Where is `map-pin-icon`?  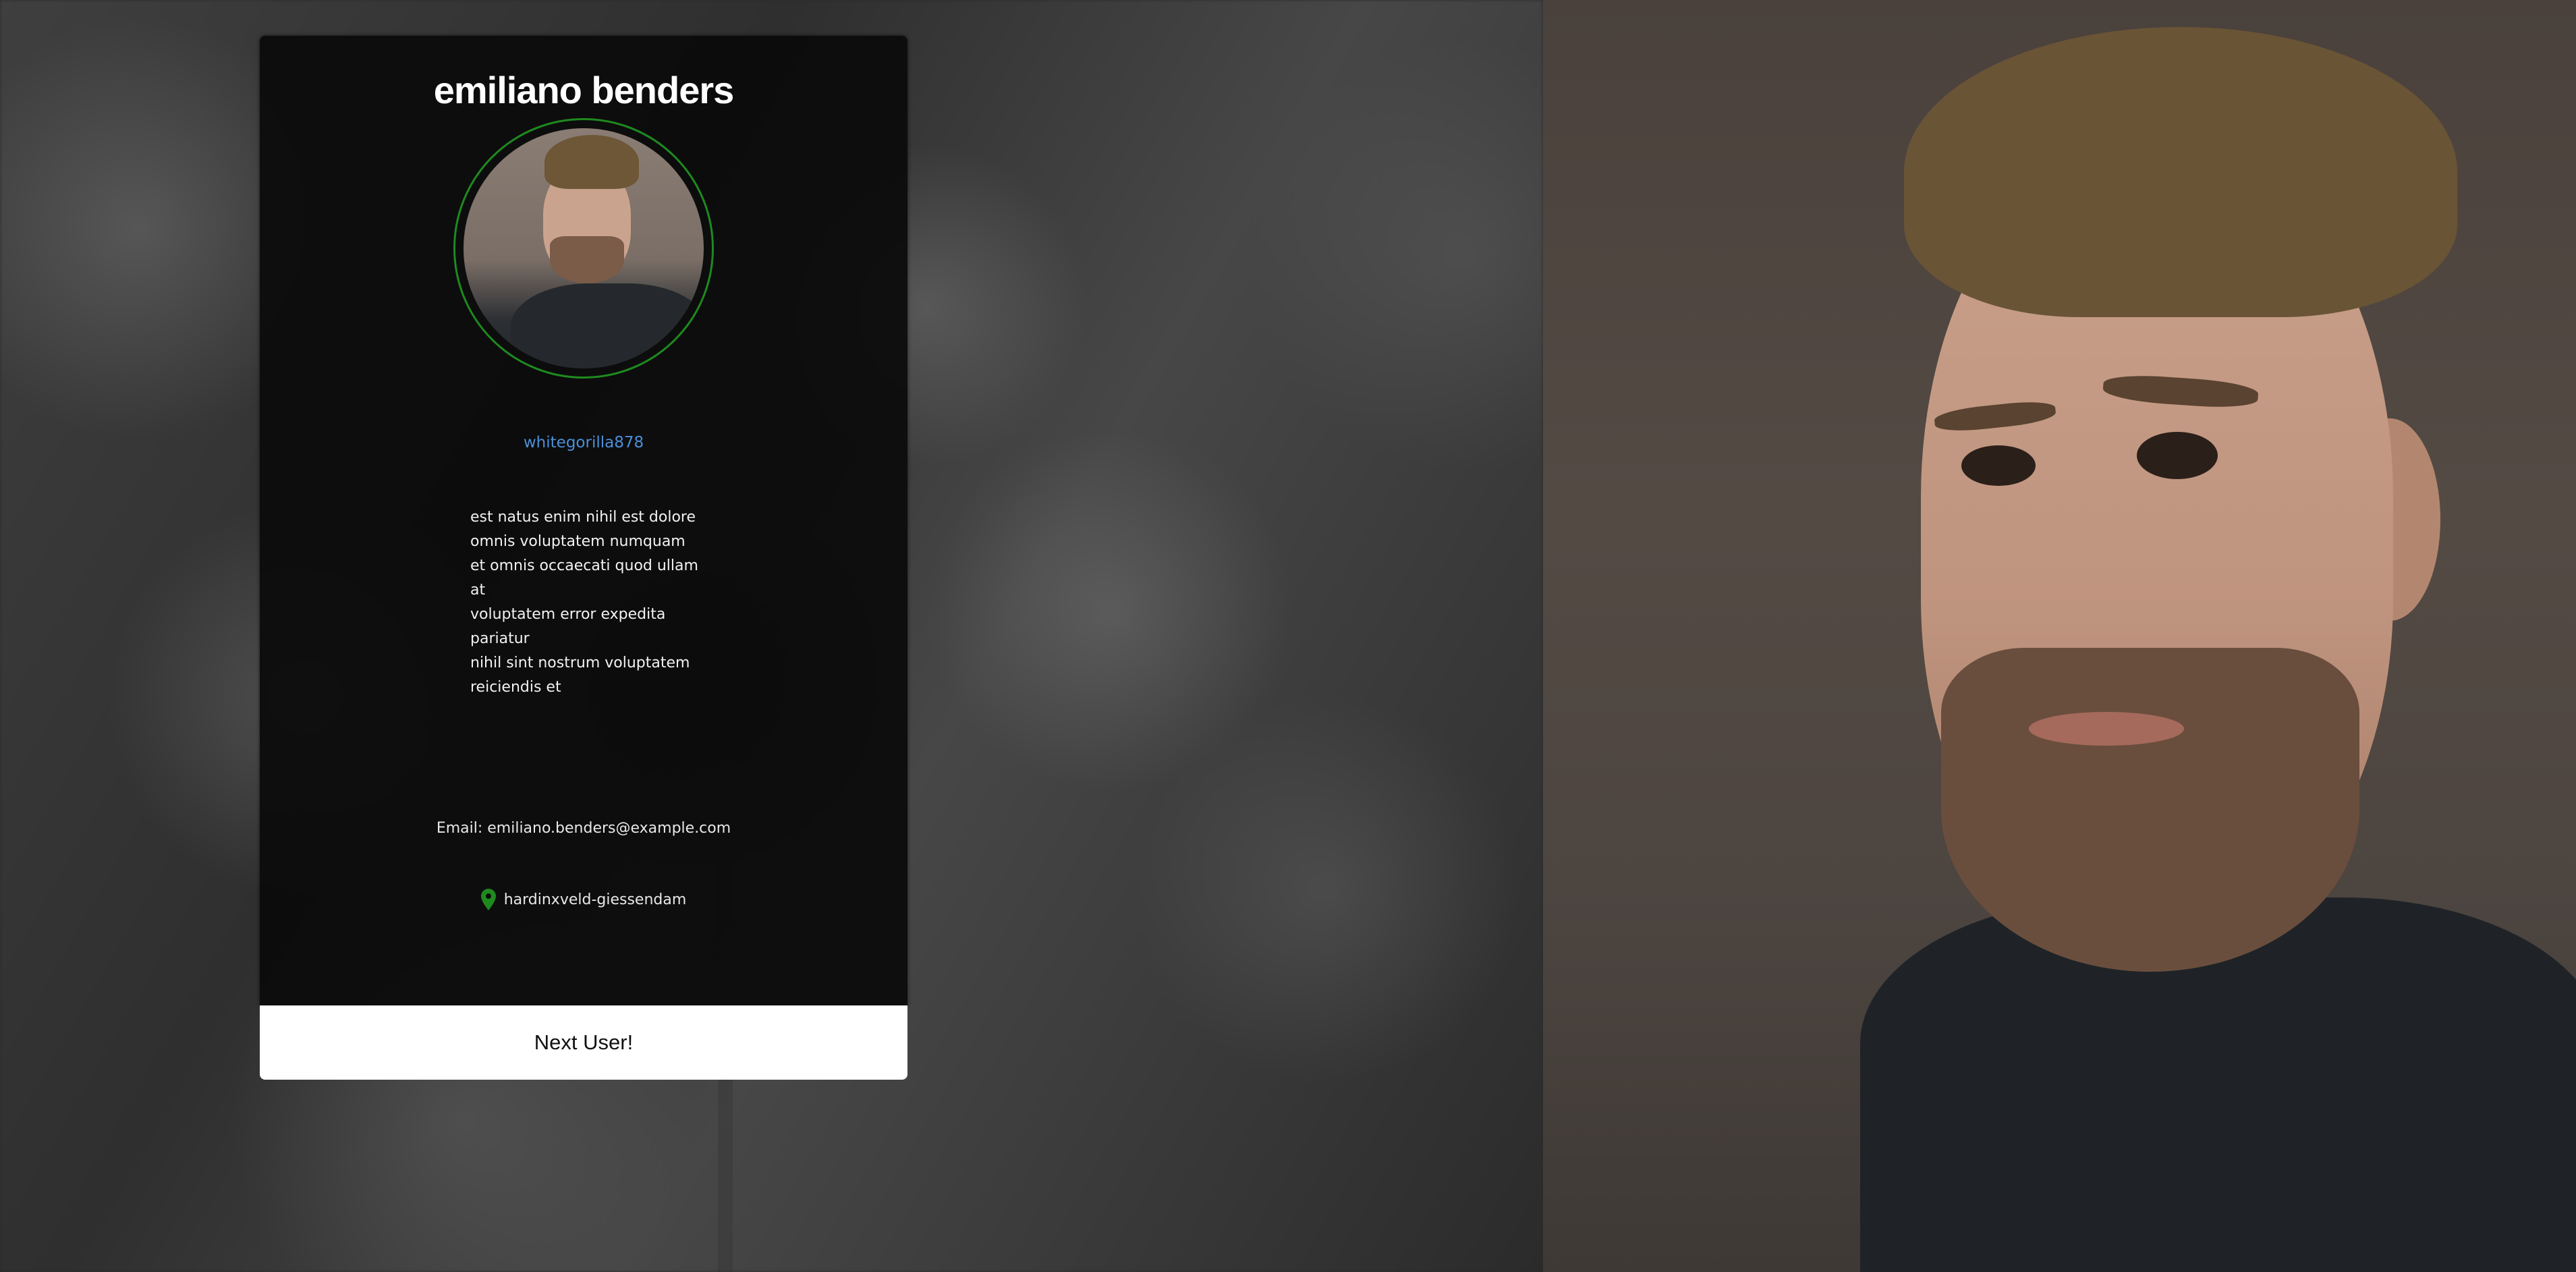
map-pin-icon is located at coordinates (488, 899).